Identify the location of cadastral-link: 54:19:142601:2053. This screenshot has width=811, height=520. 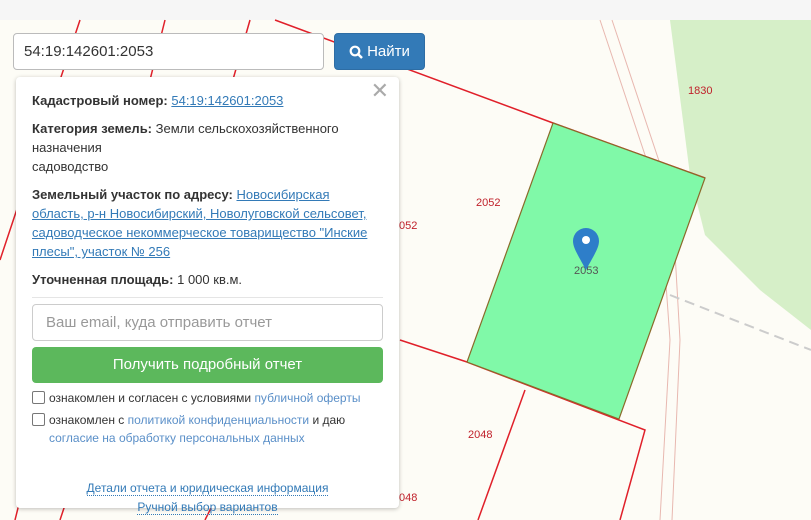
(227, 100).